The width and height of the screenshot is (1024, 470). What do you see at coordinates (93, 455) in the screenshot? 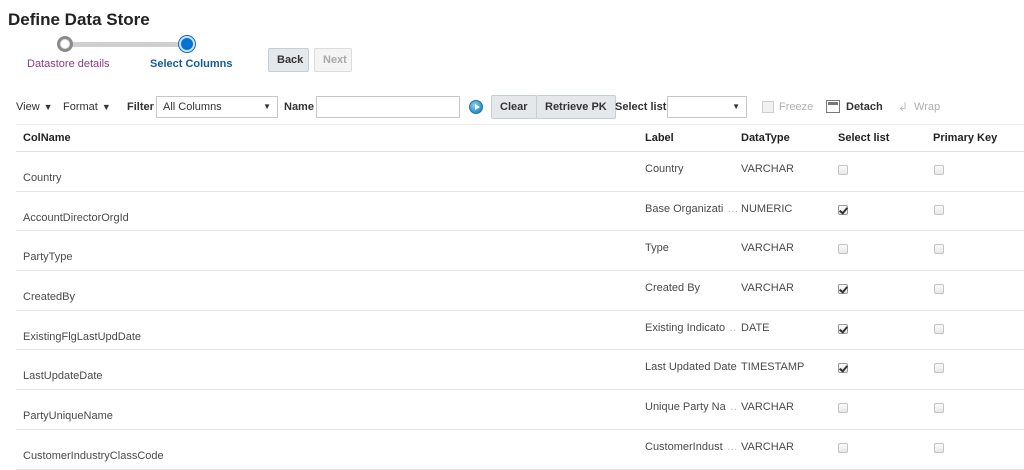
I see `cell-colname: CustomerIndustryClassCode` at bounding box center [93, 455].